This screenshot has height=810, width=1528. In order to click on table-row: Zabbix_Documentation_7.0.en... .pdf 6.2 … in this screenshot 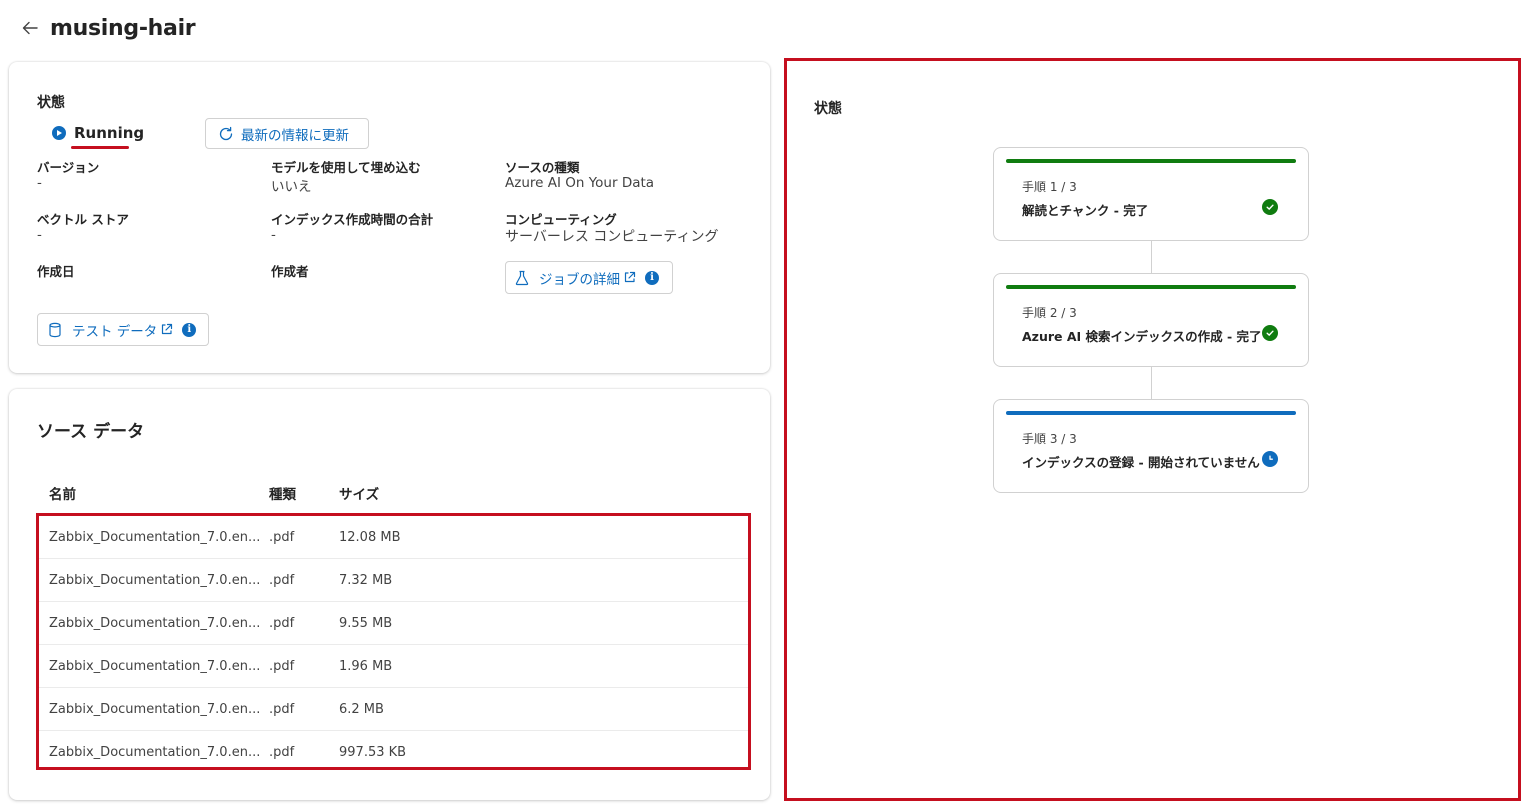, I will do `click(393, 709)`.